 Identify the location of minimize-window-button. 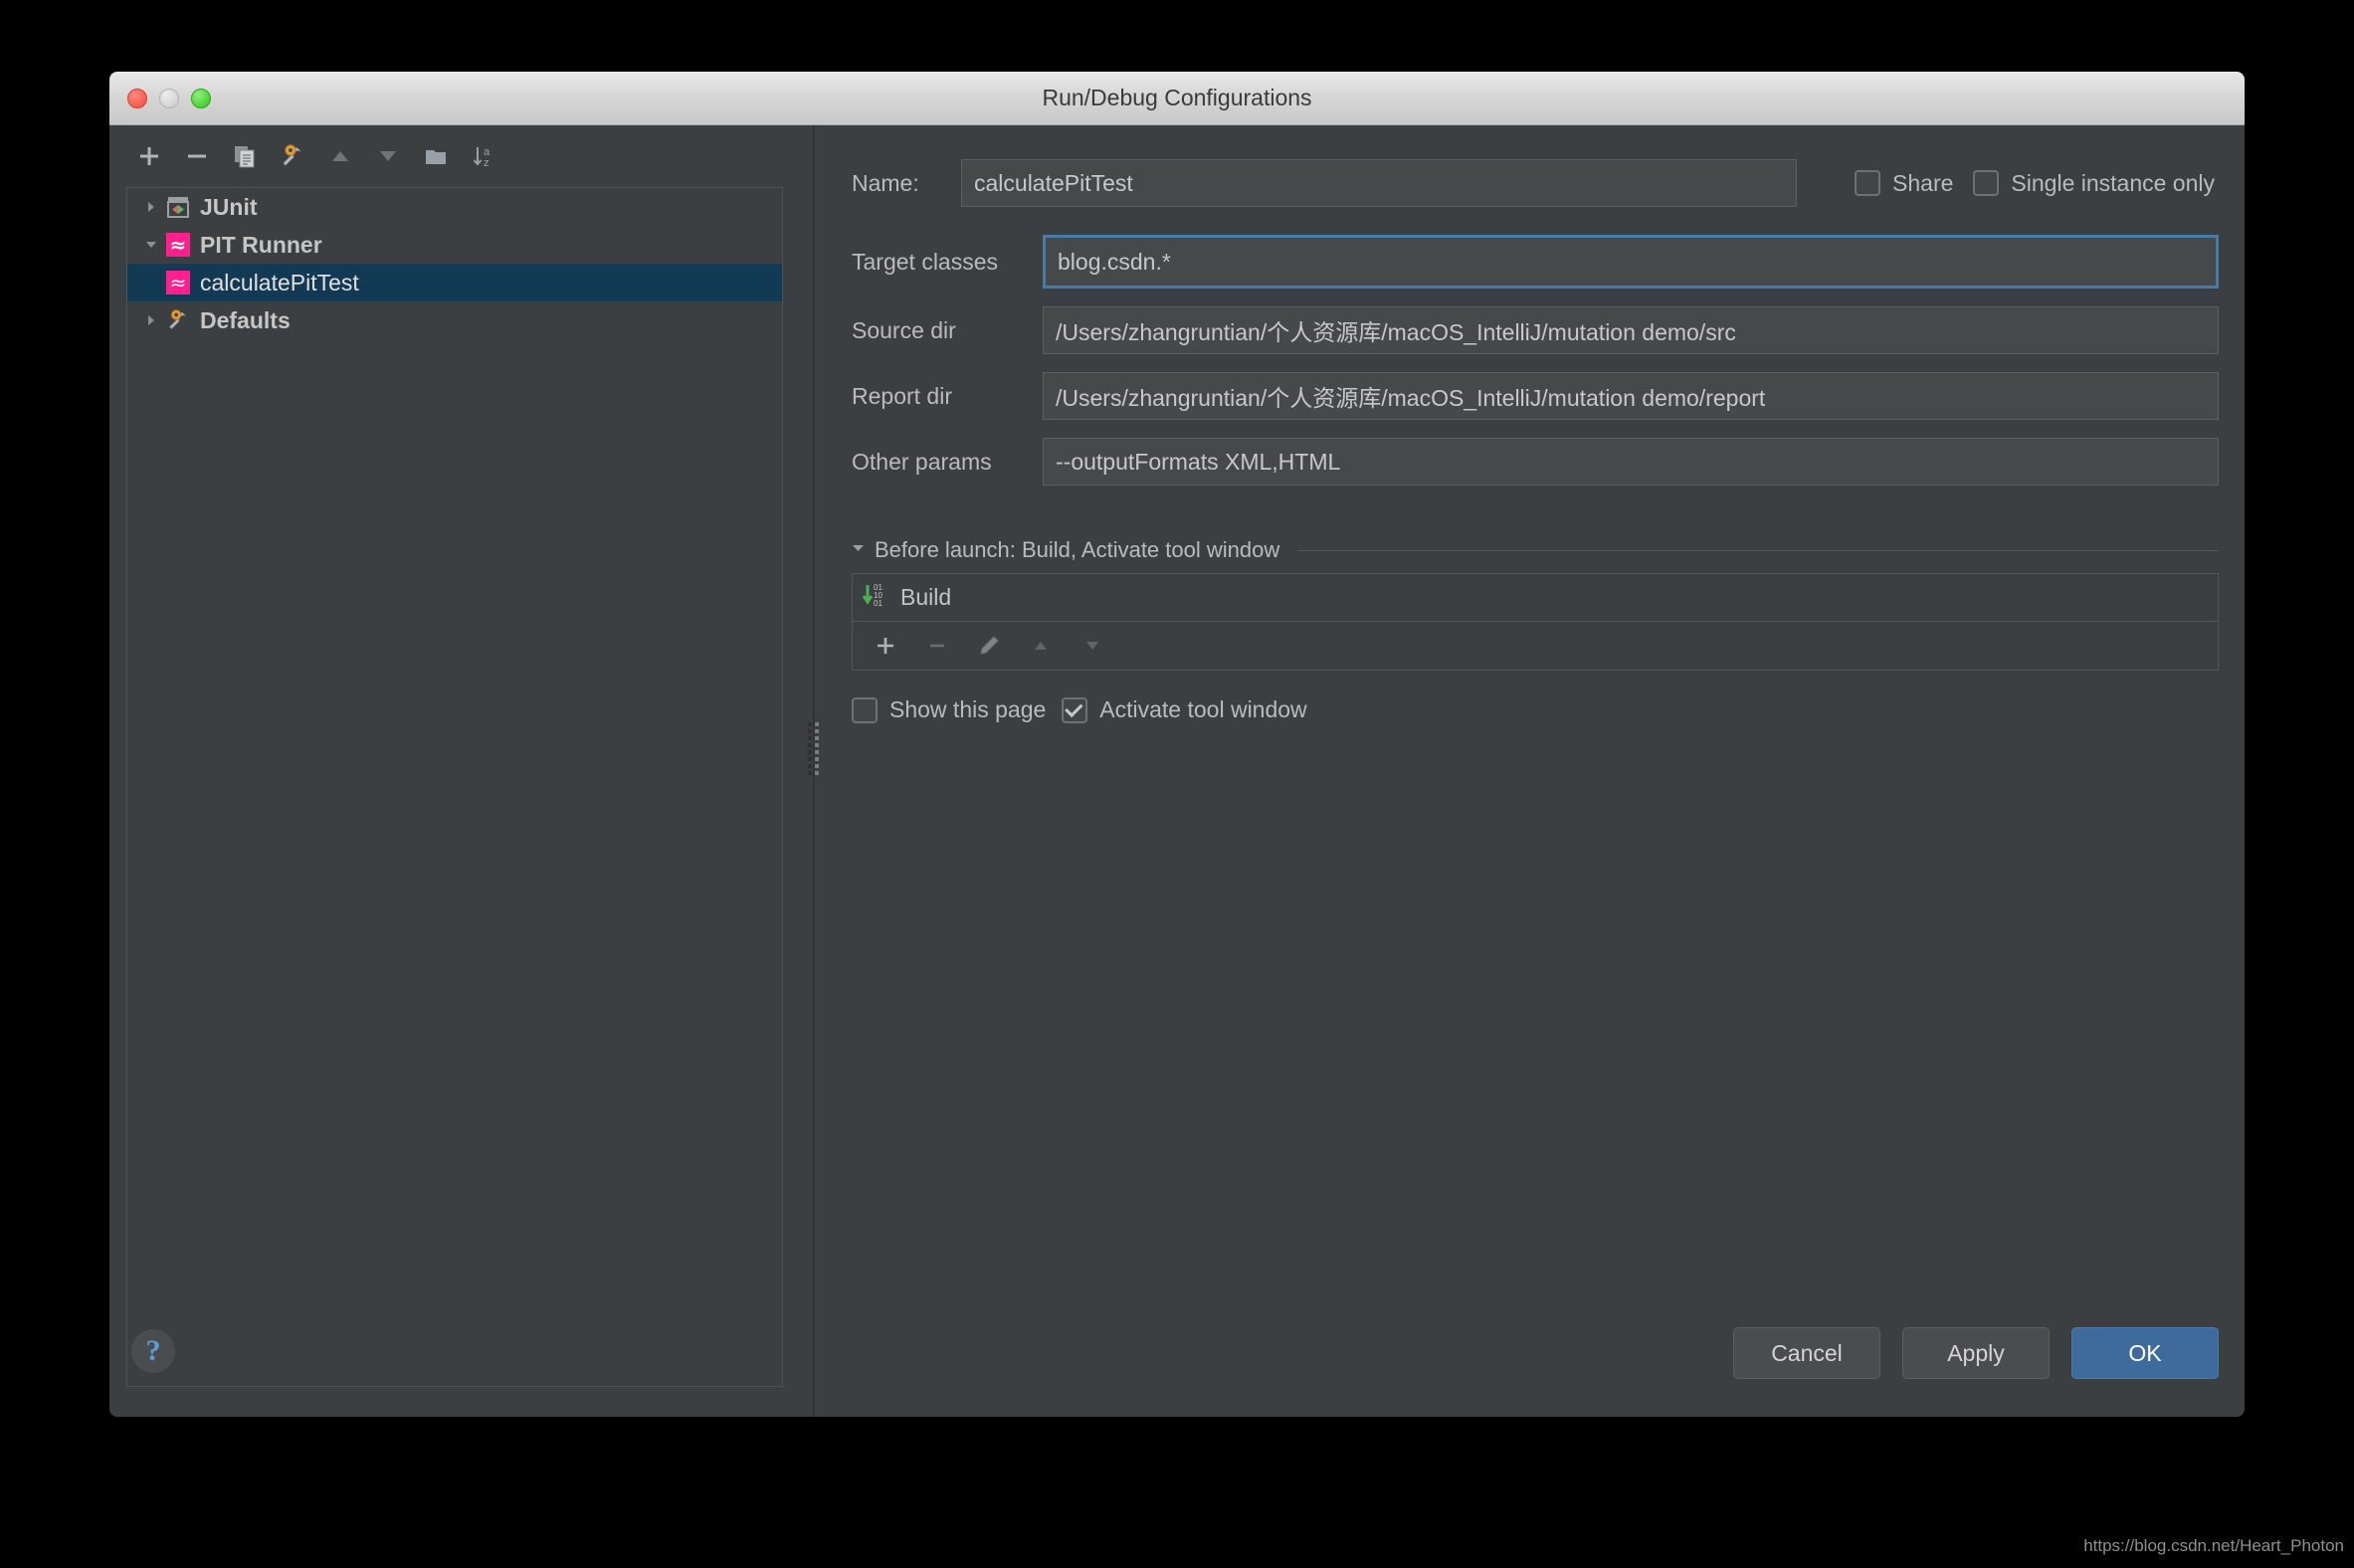
(169, 98).